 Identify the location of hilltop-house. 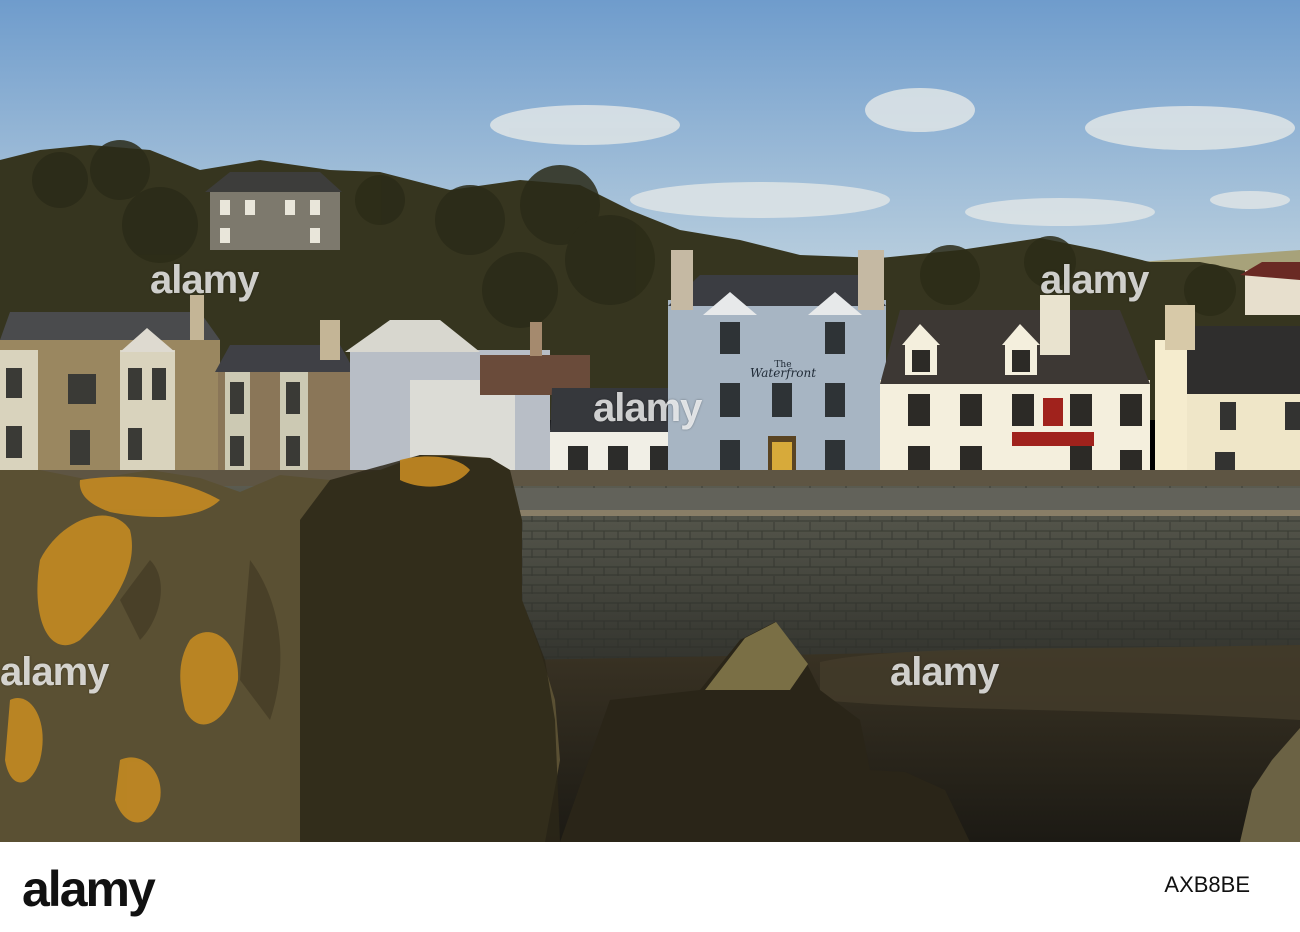
(273, 211).